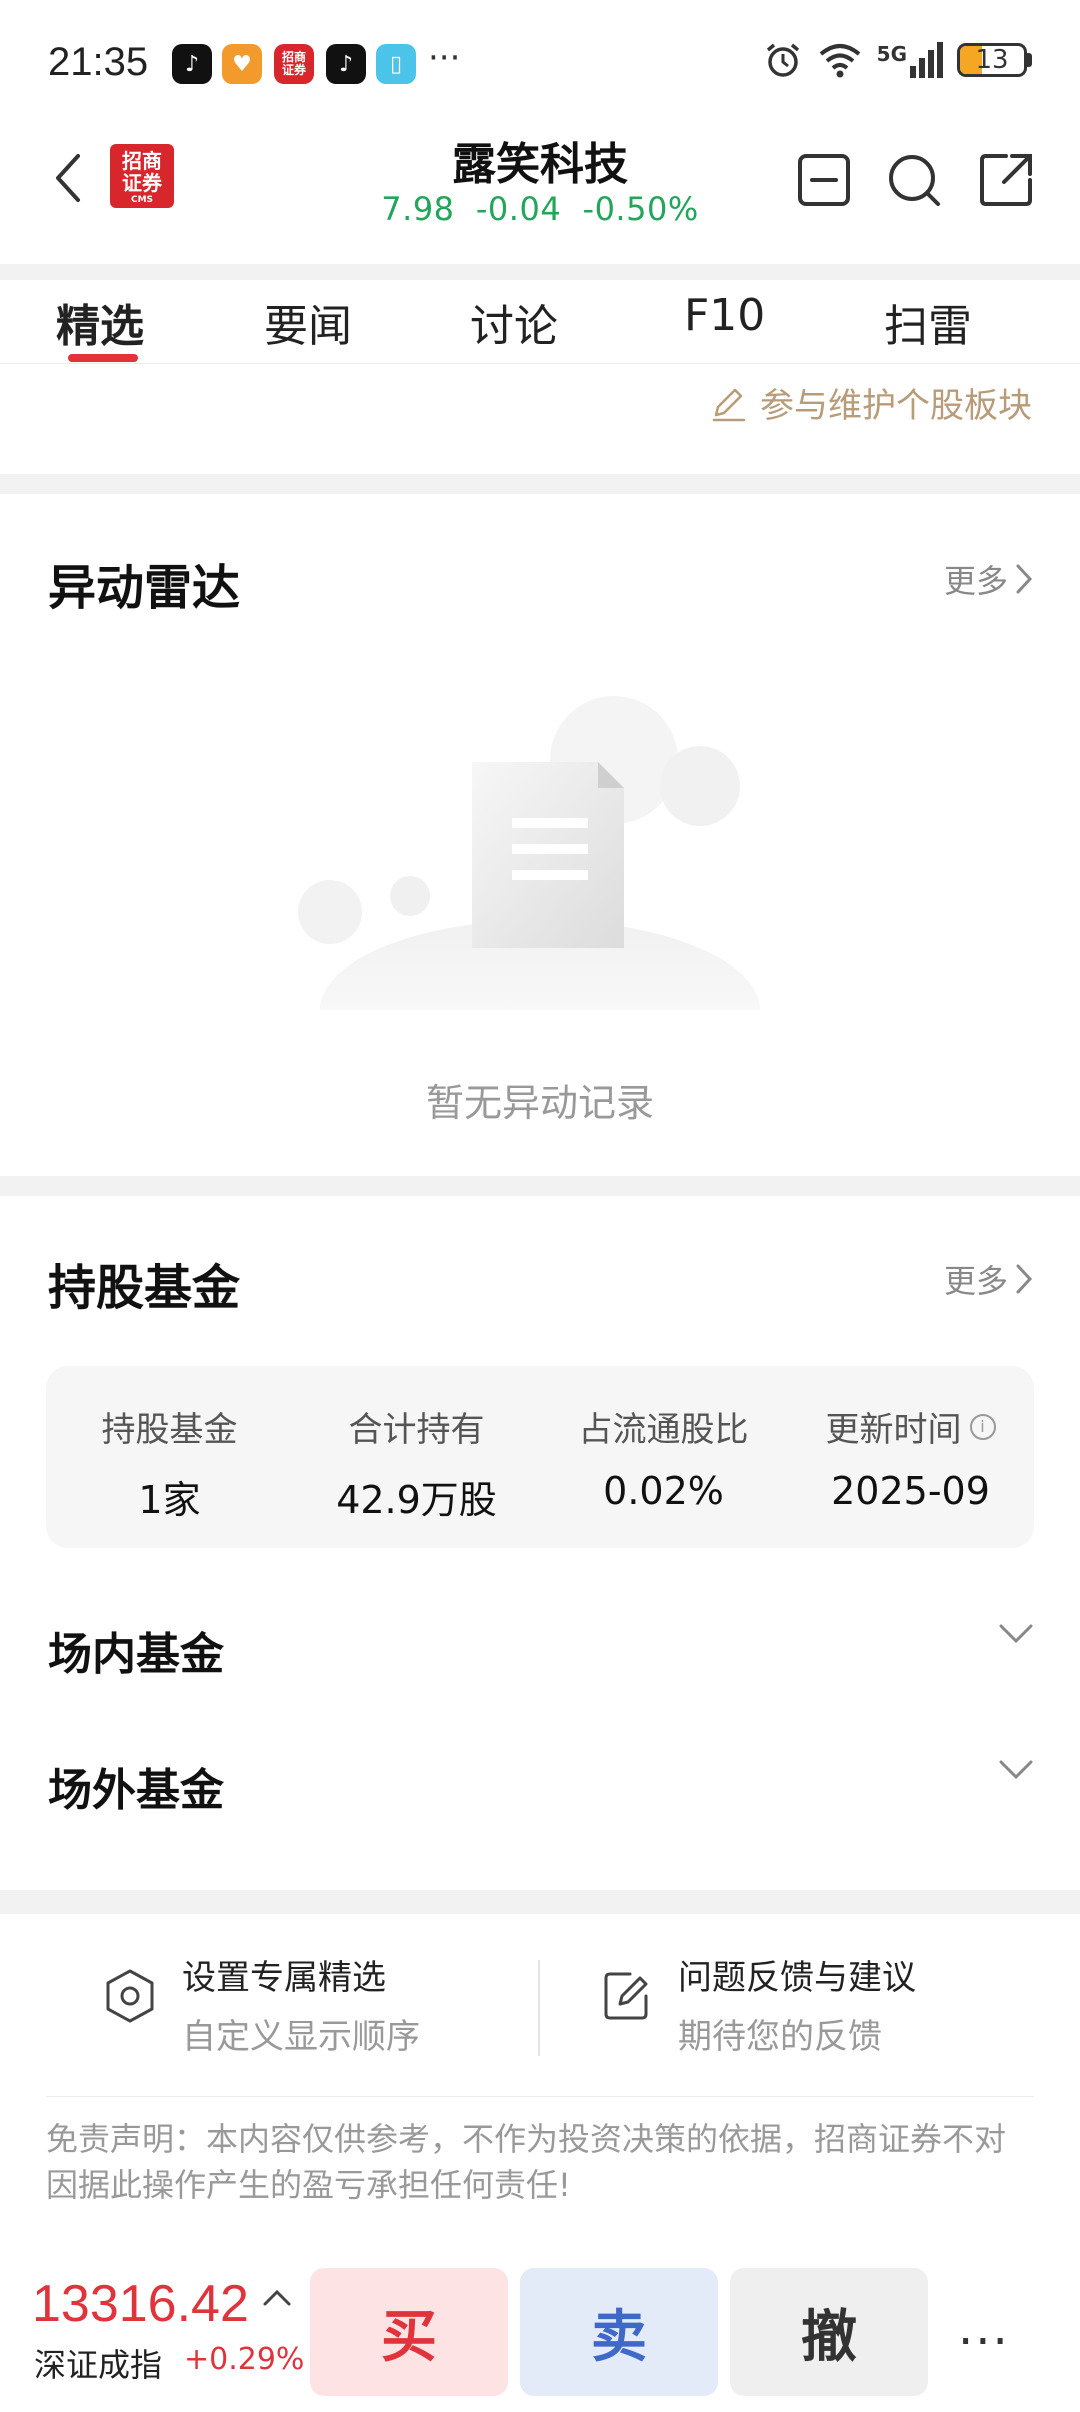  What do you see at coordinates (824, 180) in the screenshot?
I see `remove-watchlist-icon` at bounding box center [824, 180].